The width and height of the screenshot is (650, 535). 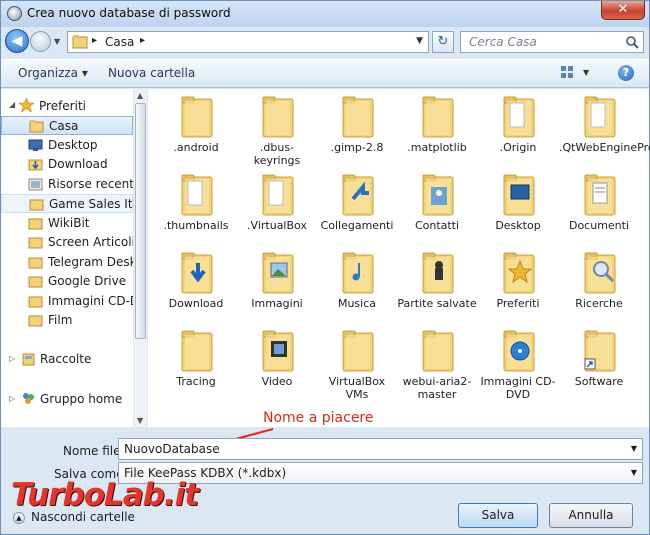 What do you see at coordinates (599, 225) in the screenshot?
I see `file-name: Documenti` at bounding box center [599, 225].